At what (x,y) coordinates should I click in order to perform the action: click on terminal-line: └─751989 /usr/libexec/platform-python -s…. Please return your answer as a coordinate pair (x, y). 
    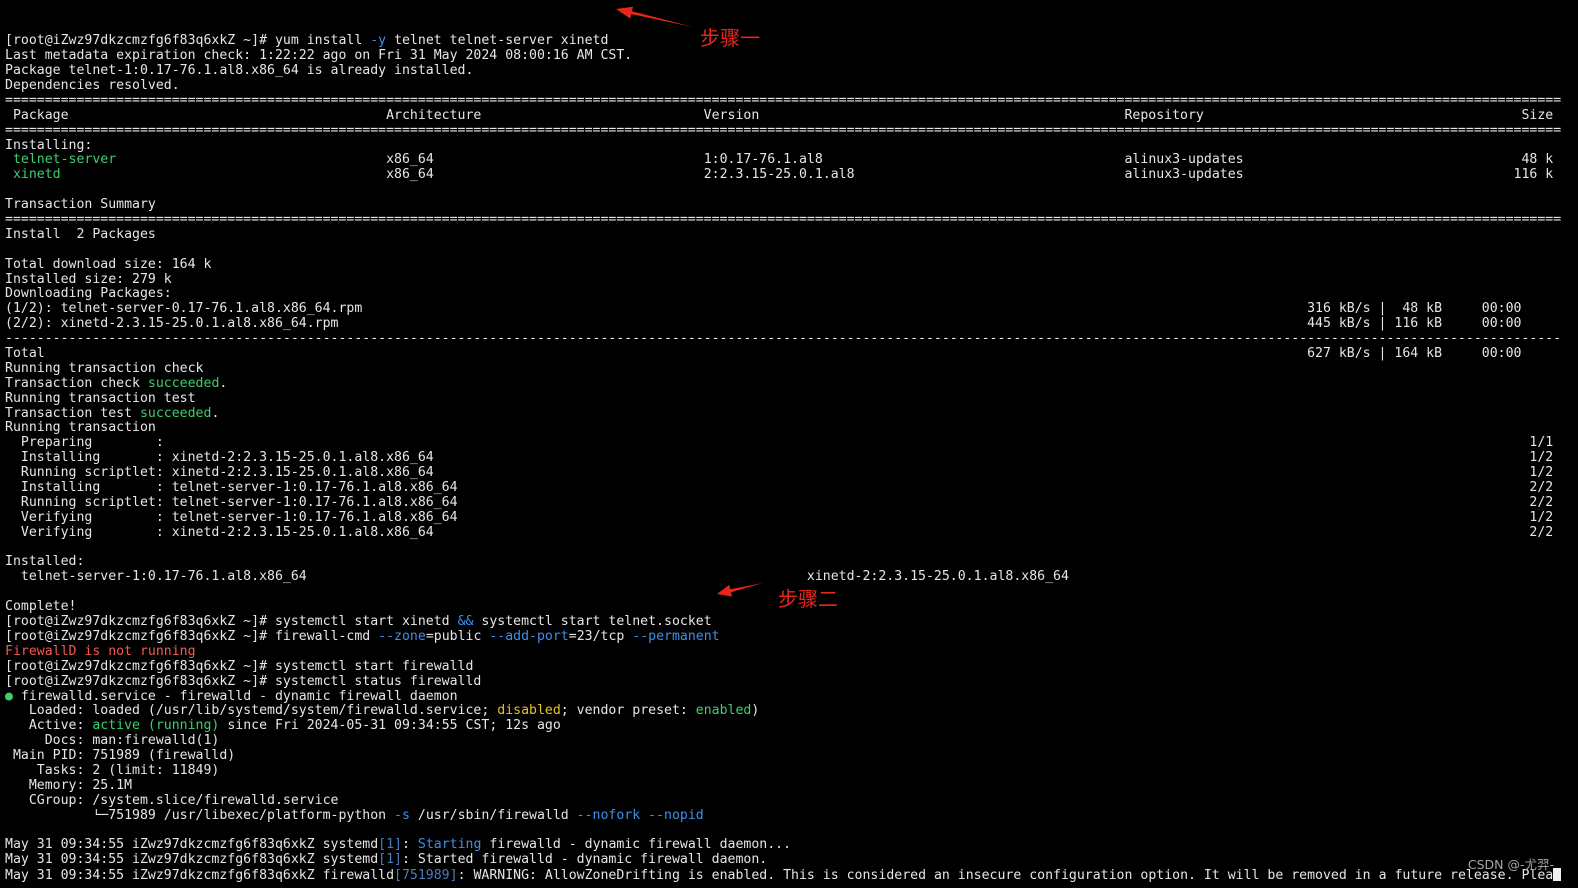
    Looking at the image, I should click on (791, 816).